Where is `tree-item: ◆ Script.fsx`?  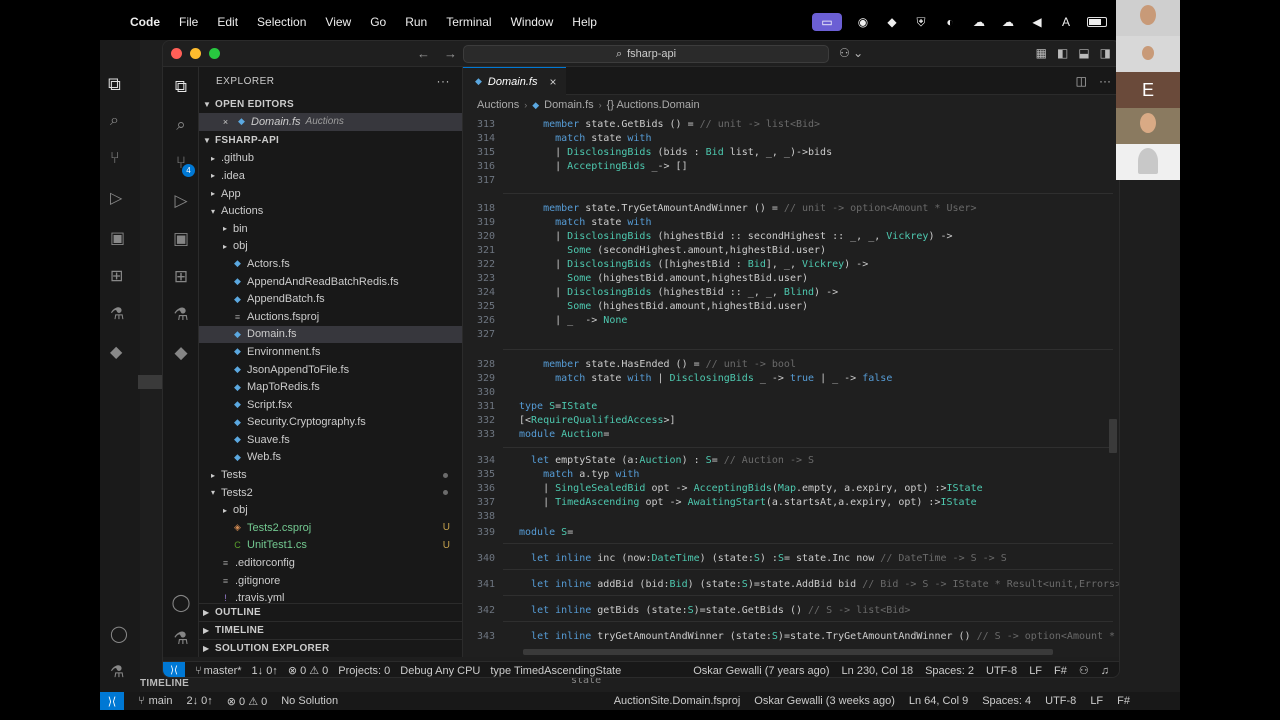
tree-item: ◆ Script.fsx is located at coordinates (330, 405).